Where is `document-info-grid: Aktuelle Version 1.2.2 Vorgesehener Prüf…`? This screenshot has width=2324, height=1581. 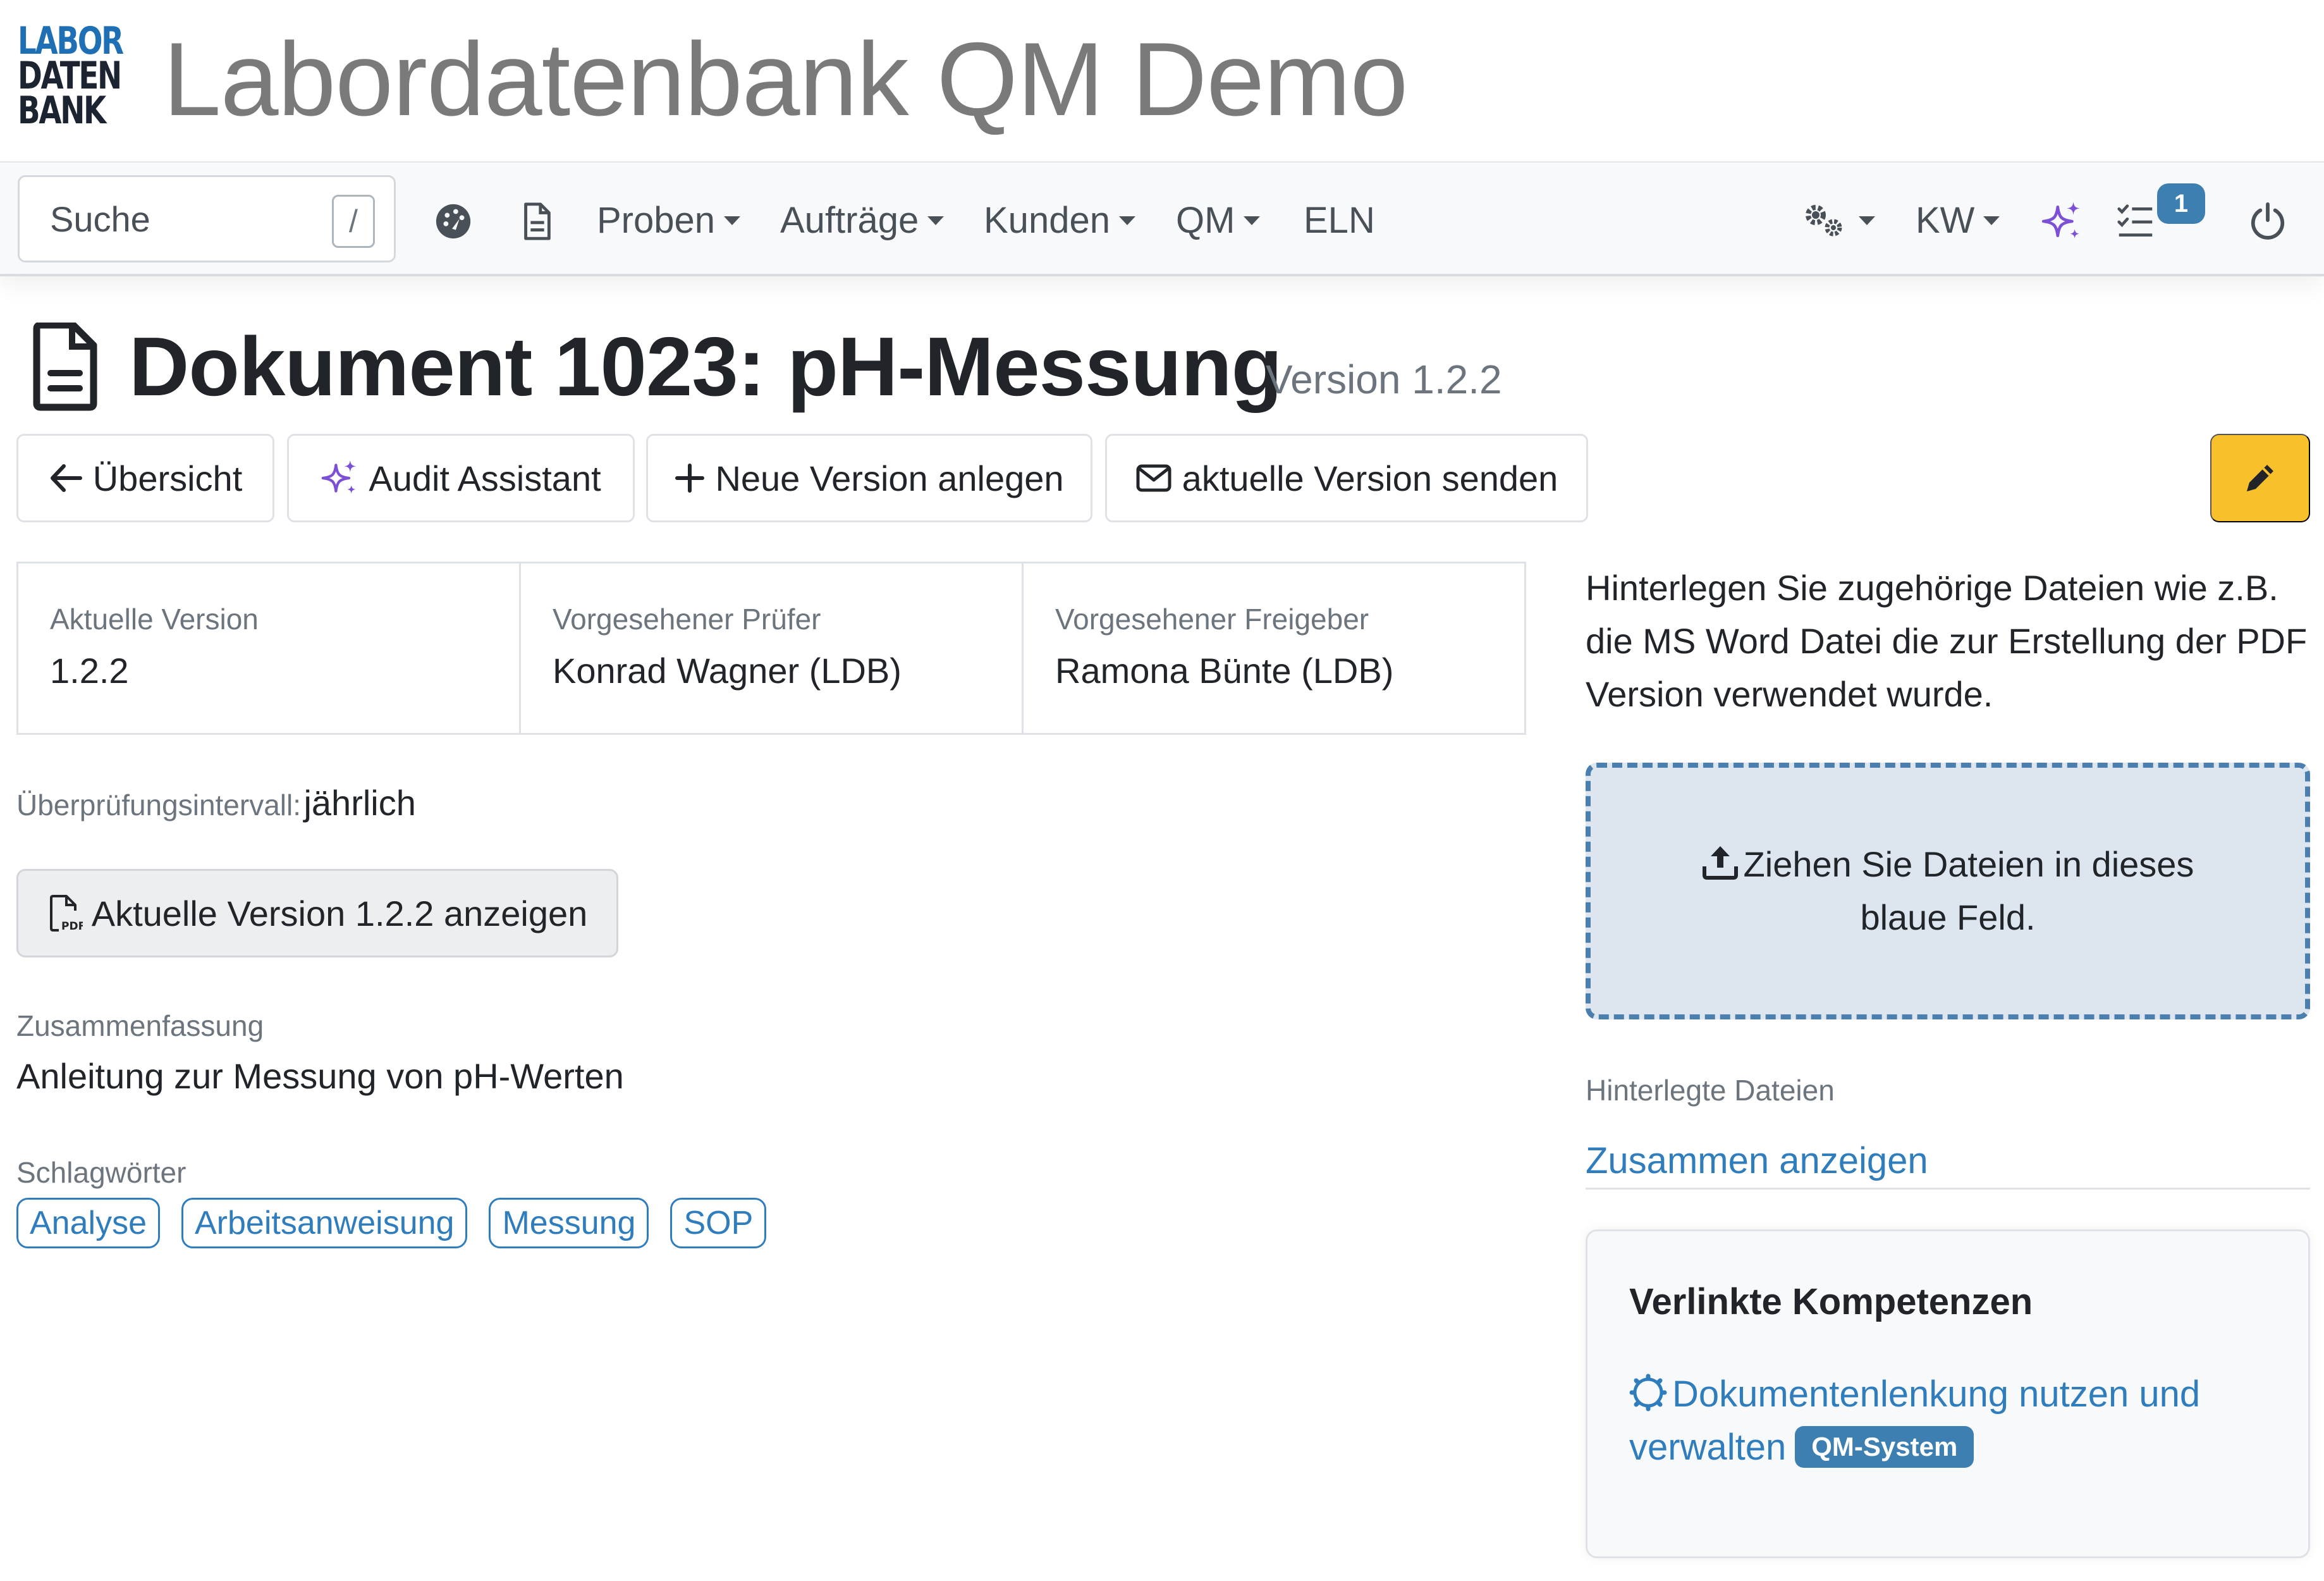 document-info-grid: Aktuelle Version 1.2.2 Vorgesehener Prüf… is located at coordinates (771, 648).